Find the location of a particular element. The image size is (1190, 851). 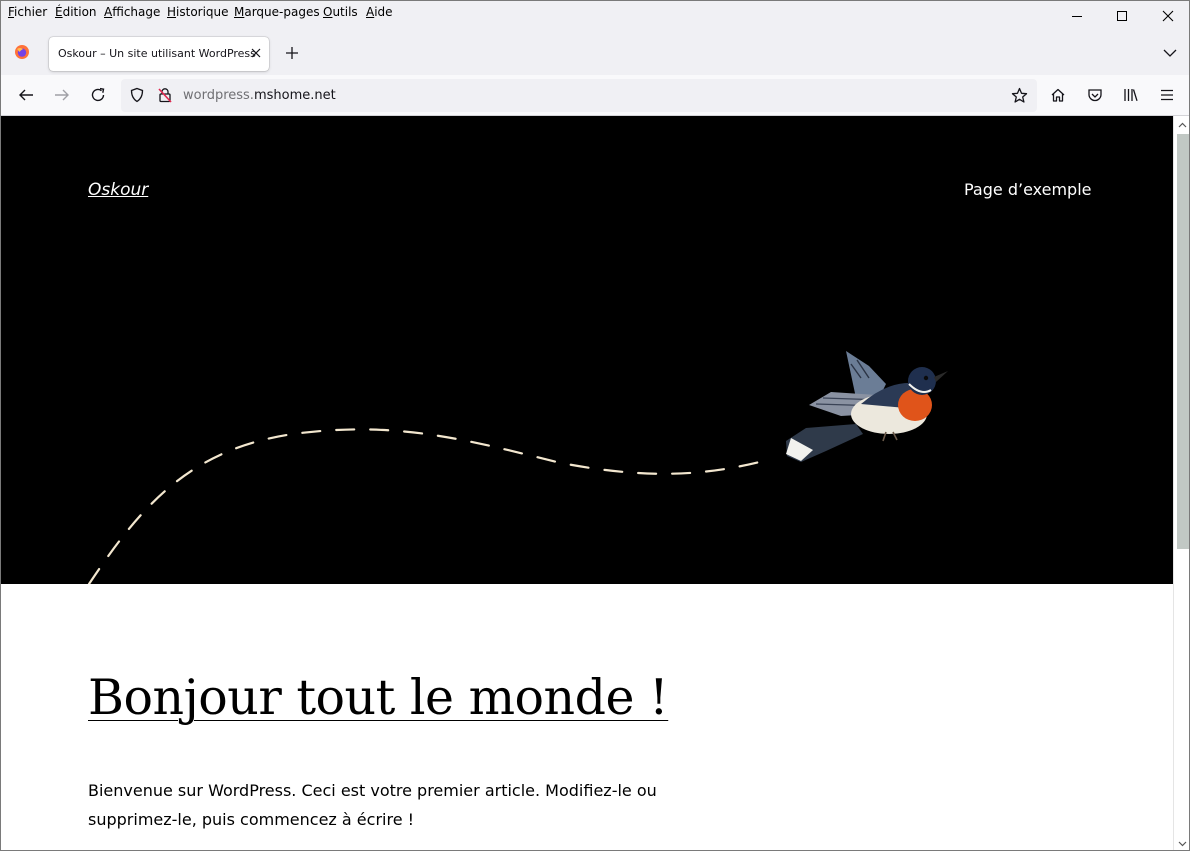

navigation-toolbar: wordpress.mshome.net is located at coordinates (595, 95).